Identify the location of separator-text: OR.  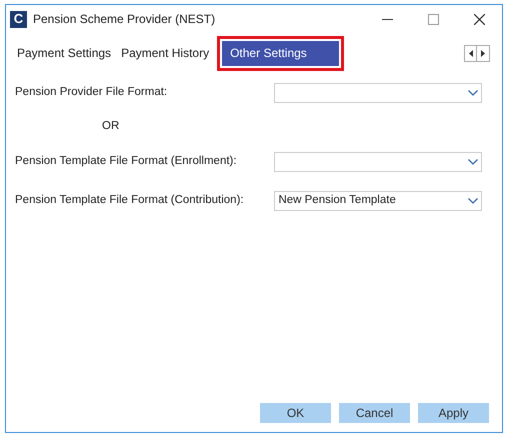
(111, 126).